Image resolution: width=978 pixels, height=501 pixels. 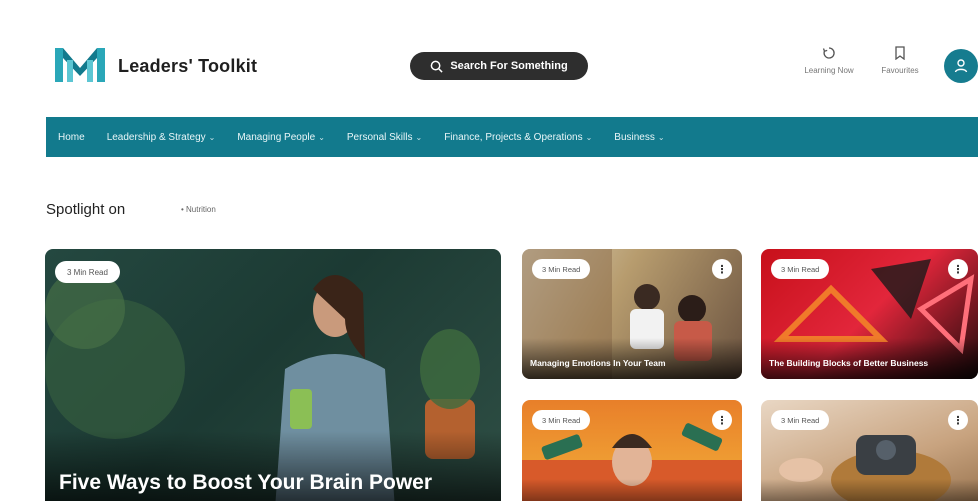 I want to click on avatar, so click(x=961, y=66).